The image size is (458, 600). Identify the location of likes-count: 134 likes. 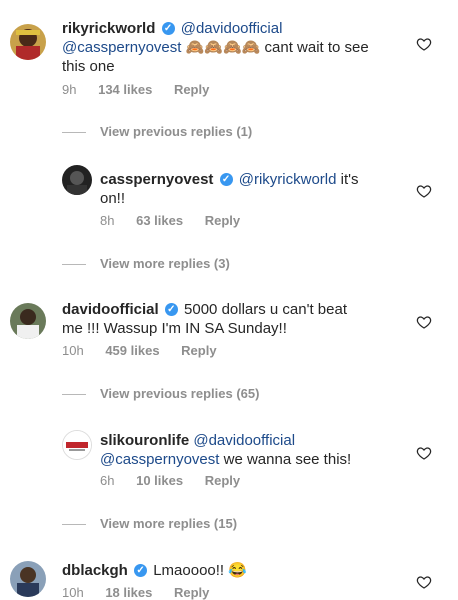
(125, 89).